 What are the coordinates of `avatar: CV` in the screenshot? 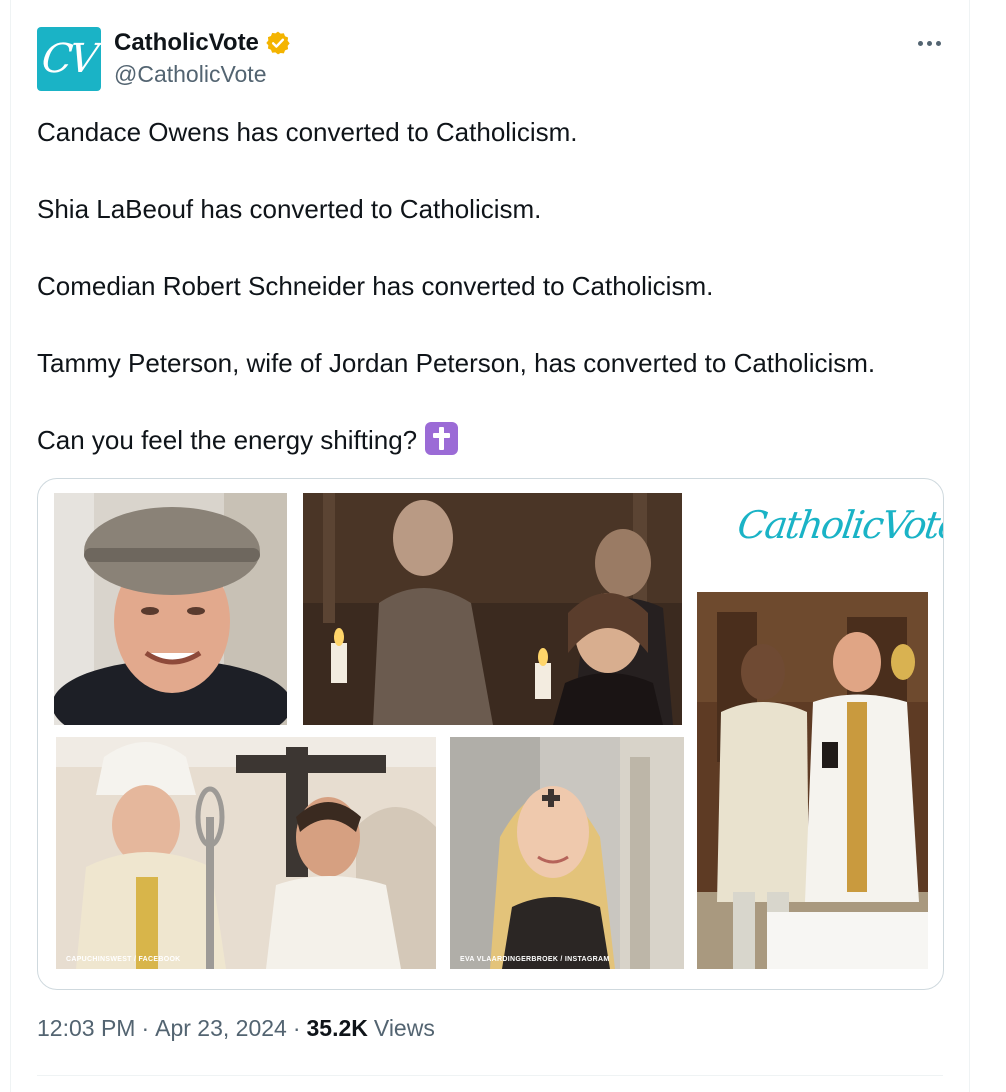 It's located at (69, 59).